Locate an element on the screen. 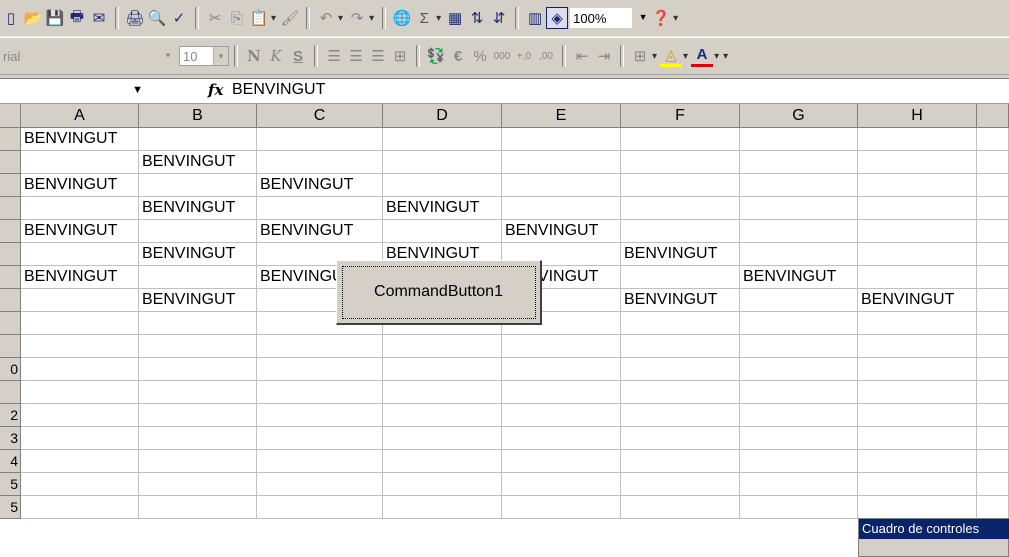 Image resolution: width=1009 pixels, height=557 pixels. help-icon: ❓ is located at coordinates (661, 18).